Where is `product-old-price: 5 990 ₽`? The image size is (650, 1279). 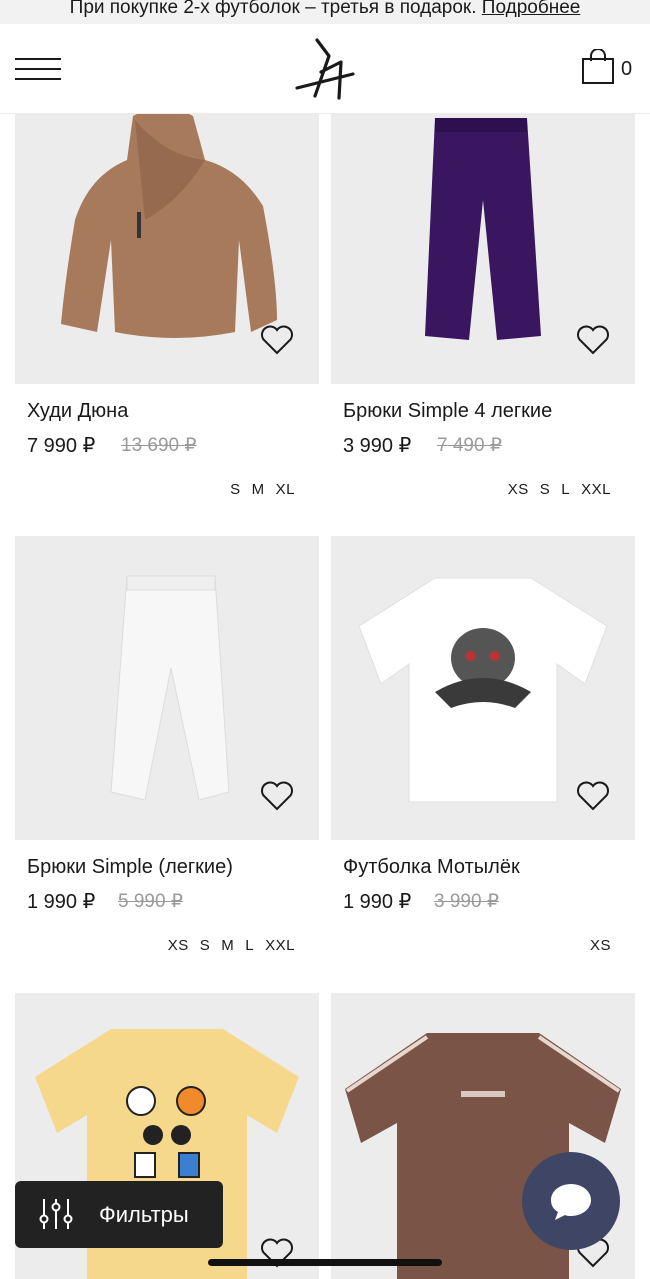
product-old-price: 5 990 ₽ is located at coordinates (150, 901).